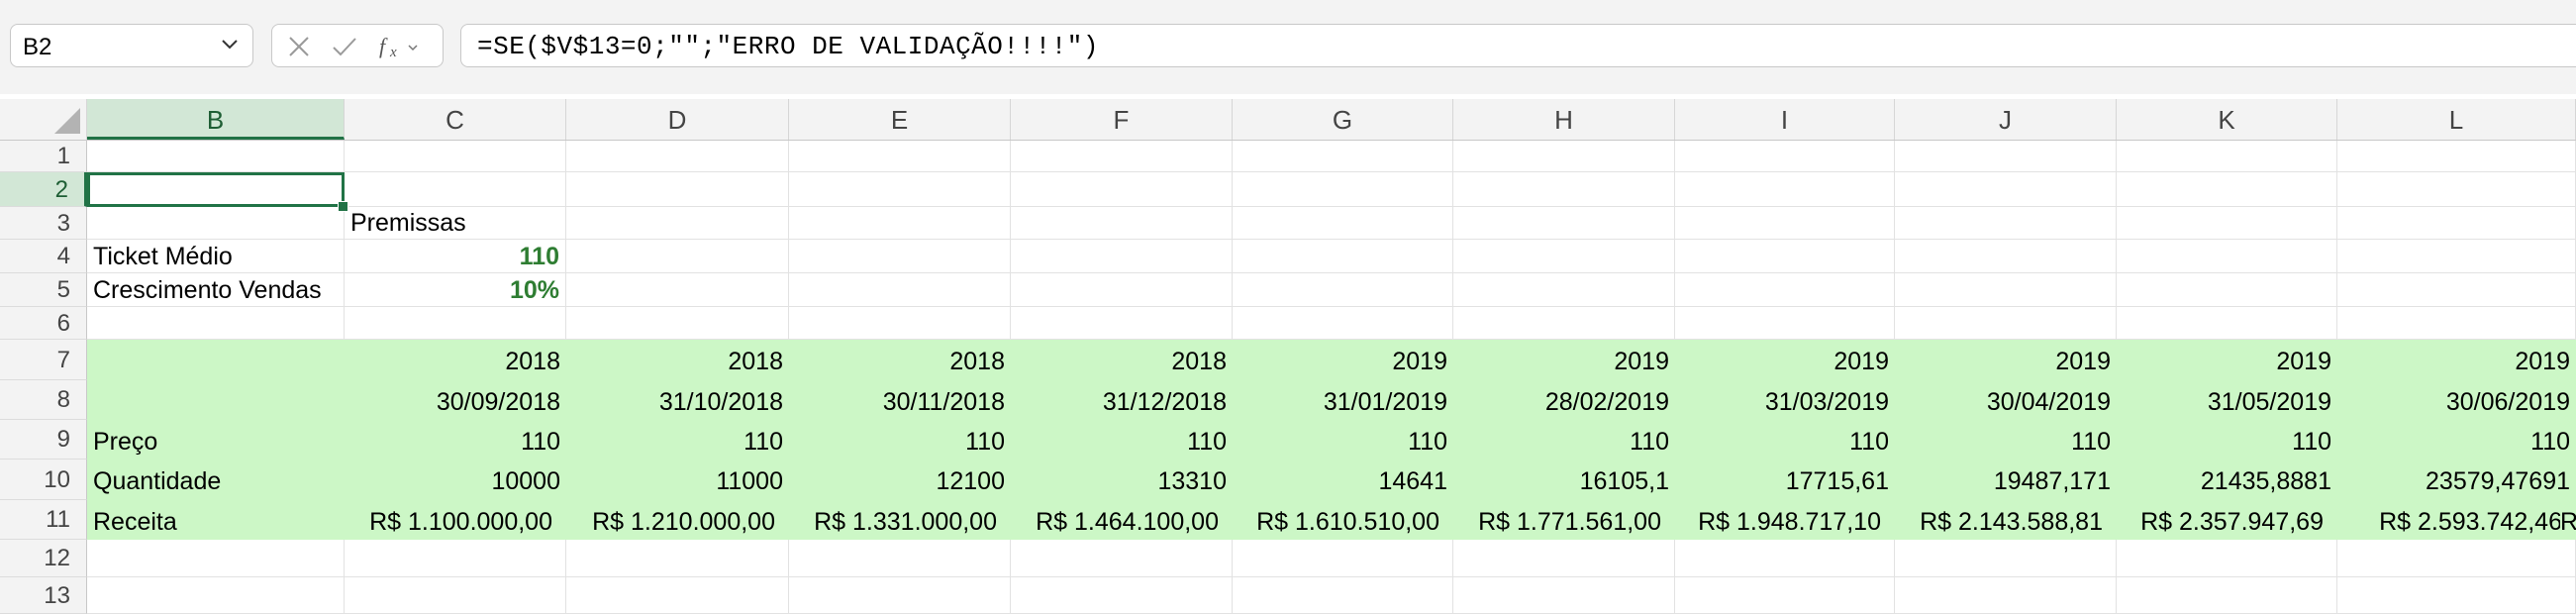 The height and width of the screenshot is (614, 2576). What do you see at coordinates (1785, 480) in the screenshot?
I see `quantidade-cell: 17715,61` at bounding box center [1785, 480].